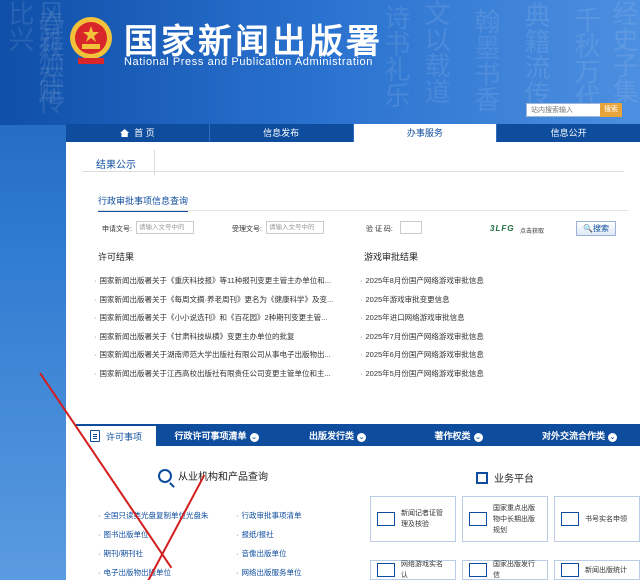 The width and height of the screenshot is (640, 580). I want to click on accept-number-label: 受理文号:, so click(247, 229).